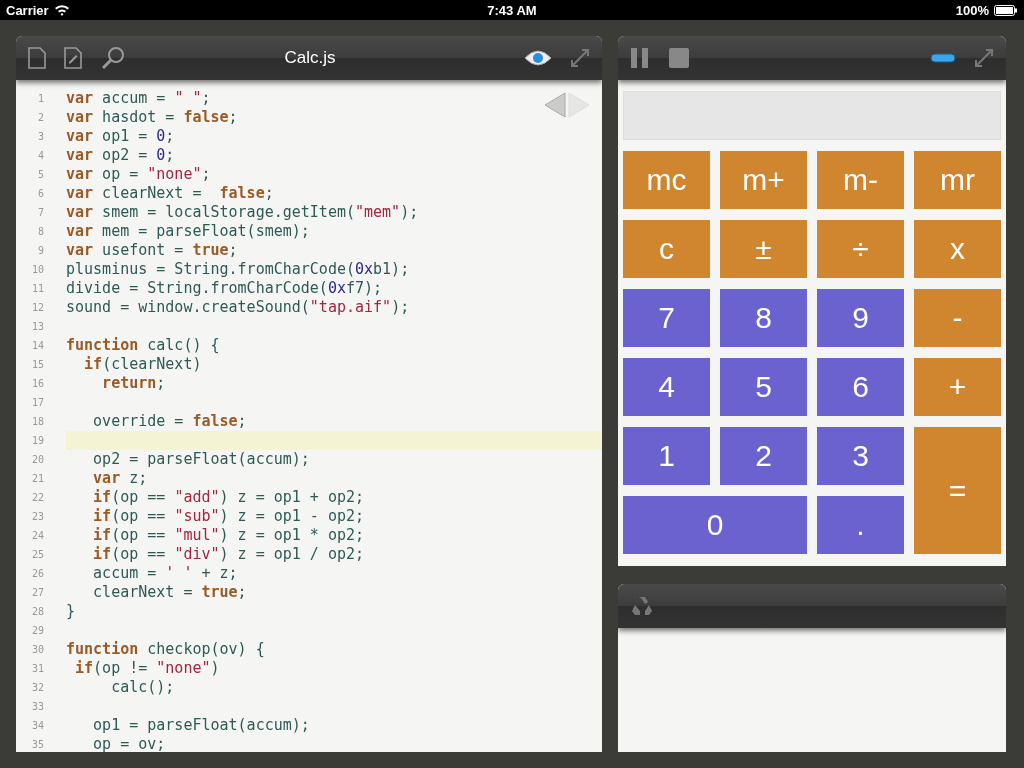 The width and height of the screenshot is (1024, 768). What do you see at coordinates (538, 58) in the screenshot?
I see `eye-icon` at bounding box center [538, 58].